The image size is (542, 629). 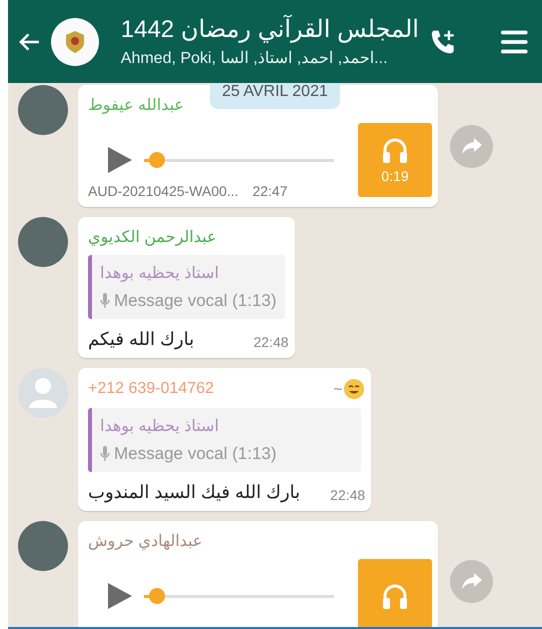 What do you see at coordinates (152, 237) in the screenshot?
I see `sender-name: عبدالرحمن الكديوي` at bounding box center [152, 237].